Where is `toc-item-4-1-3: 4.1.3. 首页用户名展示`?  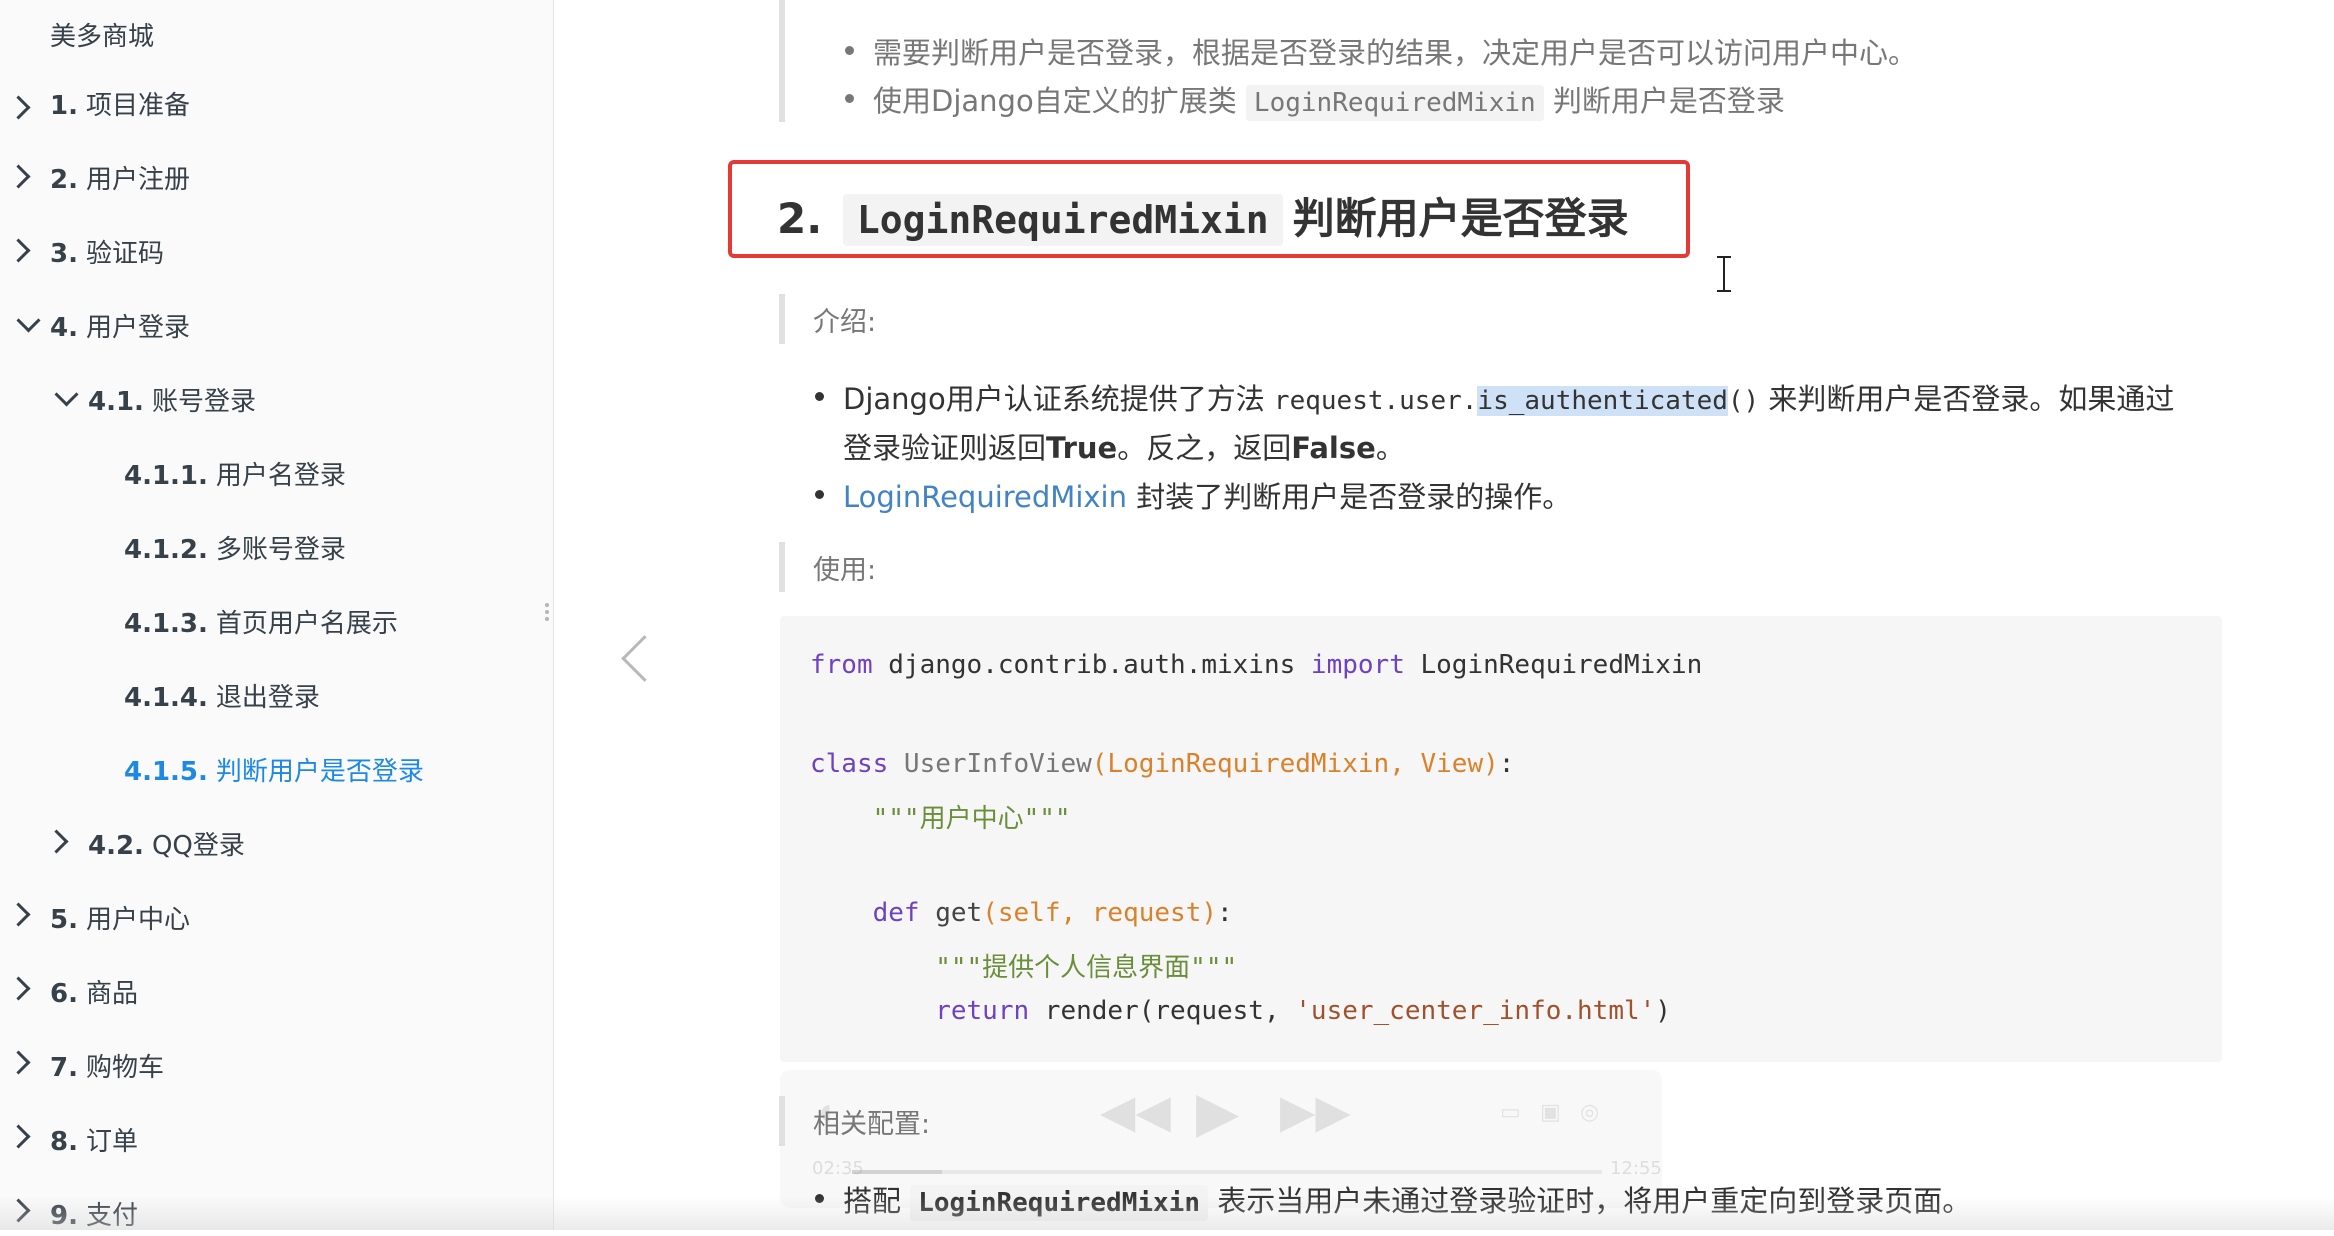 toc-item-4-1-3: 4.1.3. 首页用户名展示 is located at coordinates (261, 624).